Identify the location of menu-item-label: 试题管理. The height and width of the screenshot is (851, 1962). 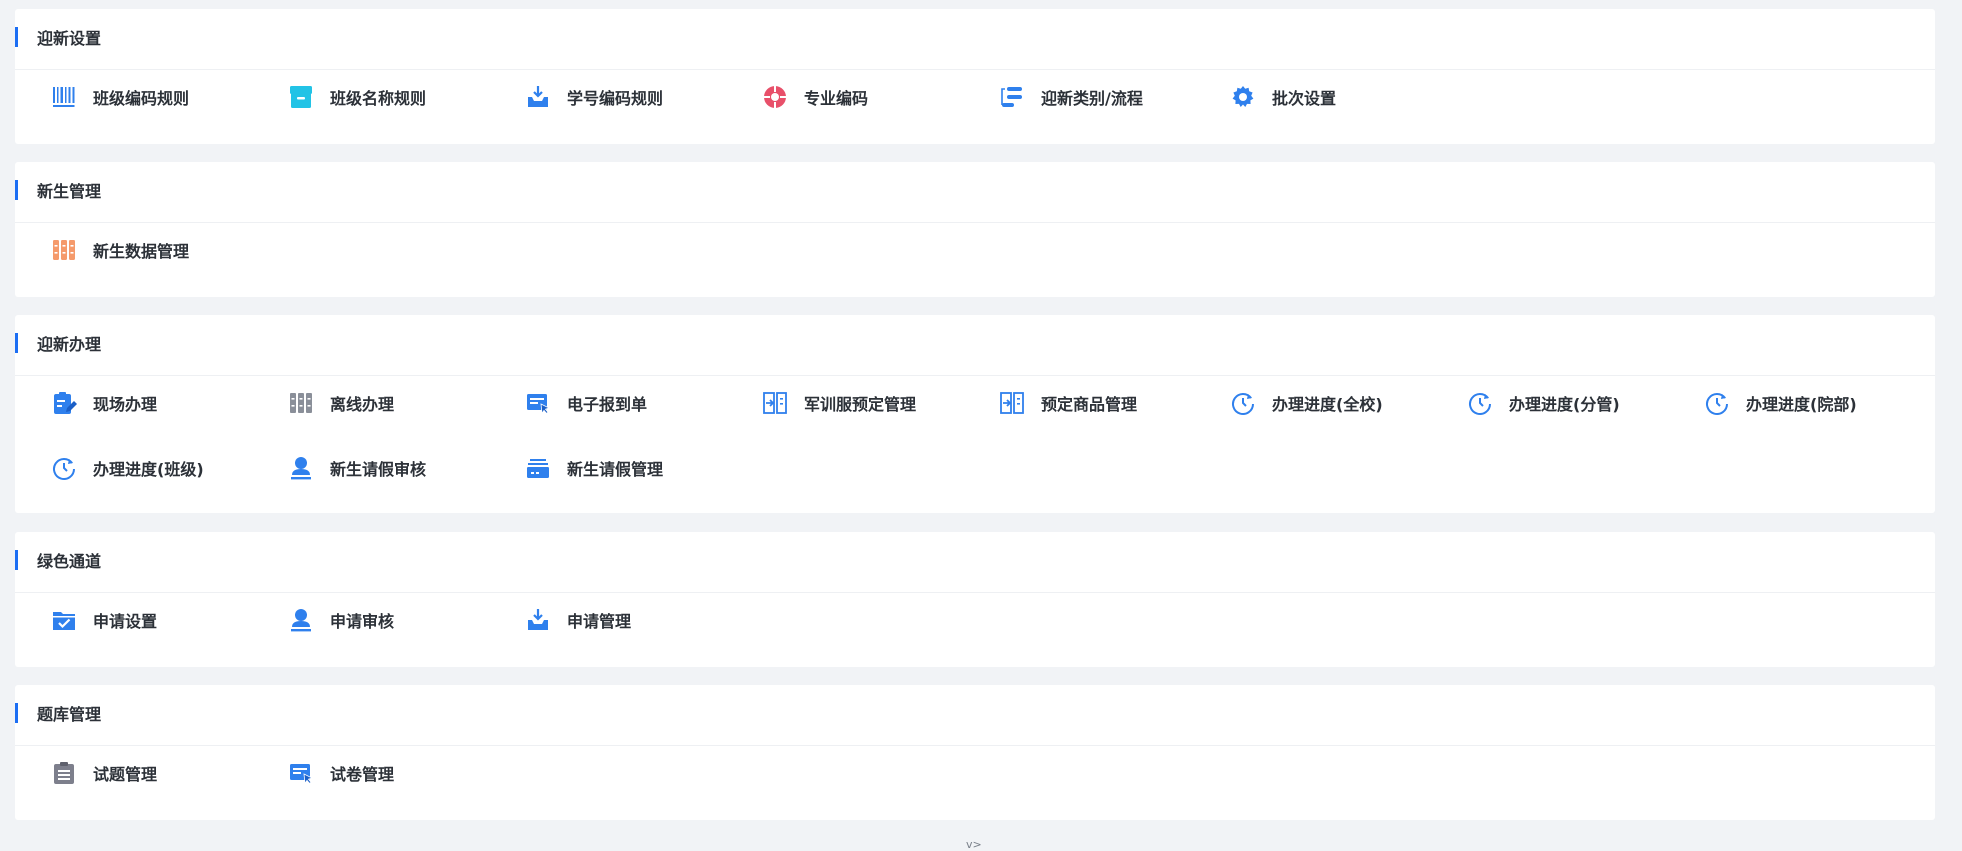
(125, 774).